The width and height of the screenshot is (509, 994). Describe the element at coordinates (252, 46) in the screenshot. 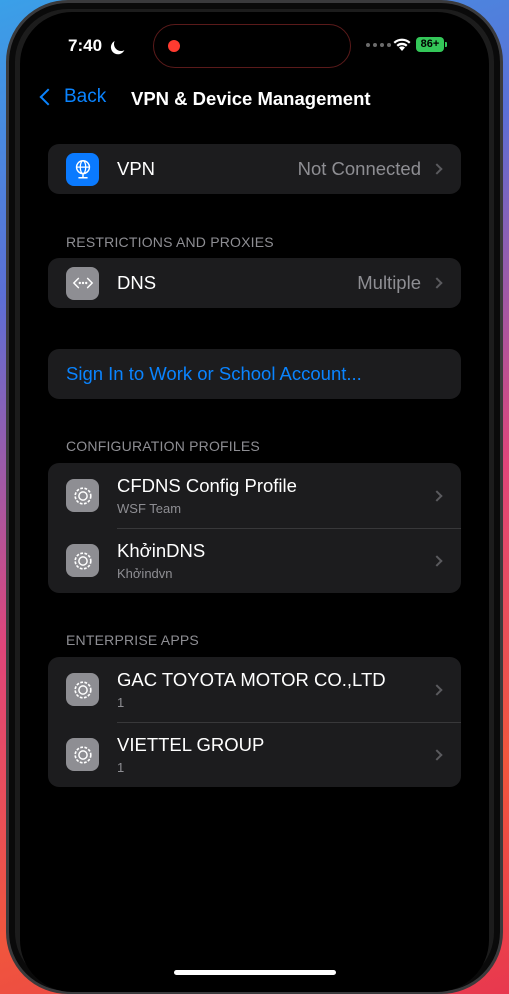

I see `dynamic-island` at that location.